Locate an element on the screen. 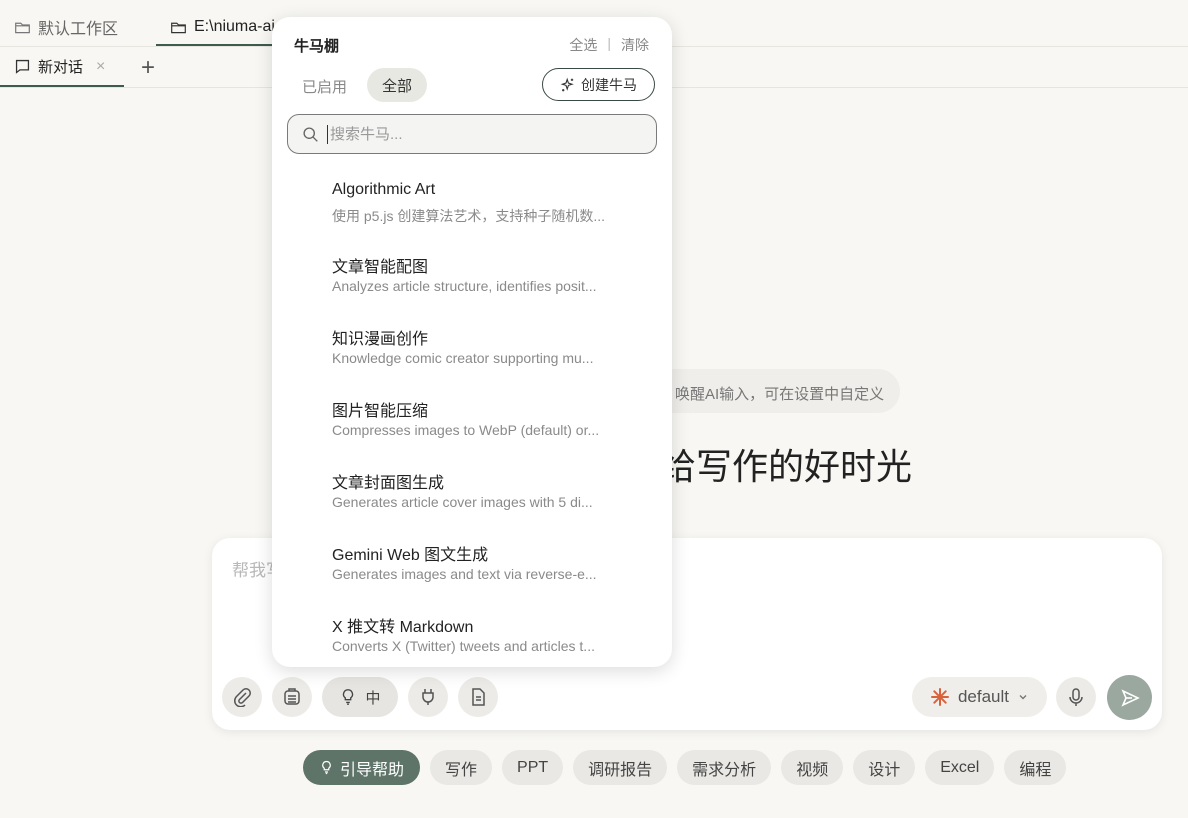 Image resolution: width=1188 pixels, height=818 pixels. workspace-tab-project: E:\niuma-ai is located at coordinates (222, 27).